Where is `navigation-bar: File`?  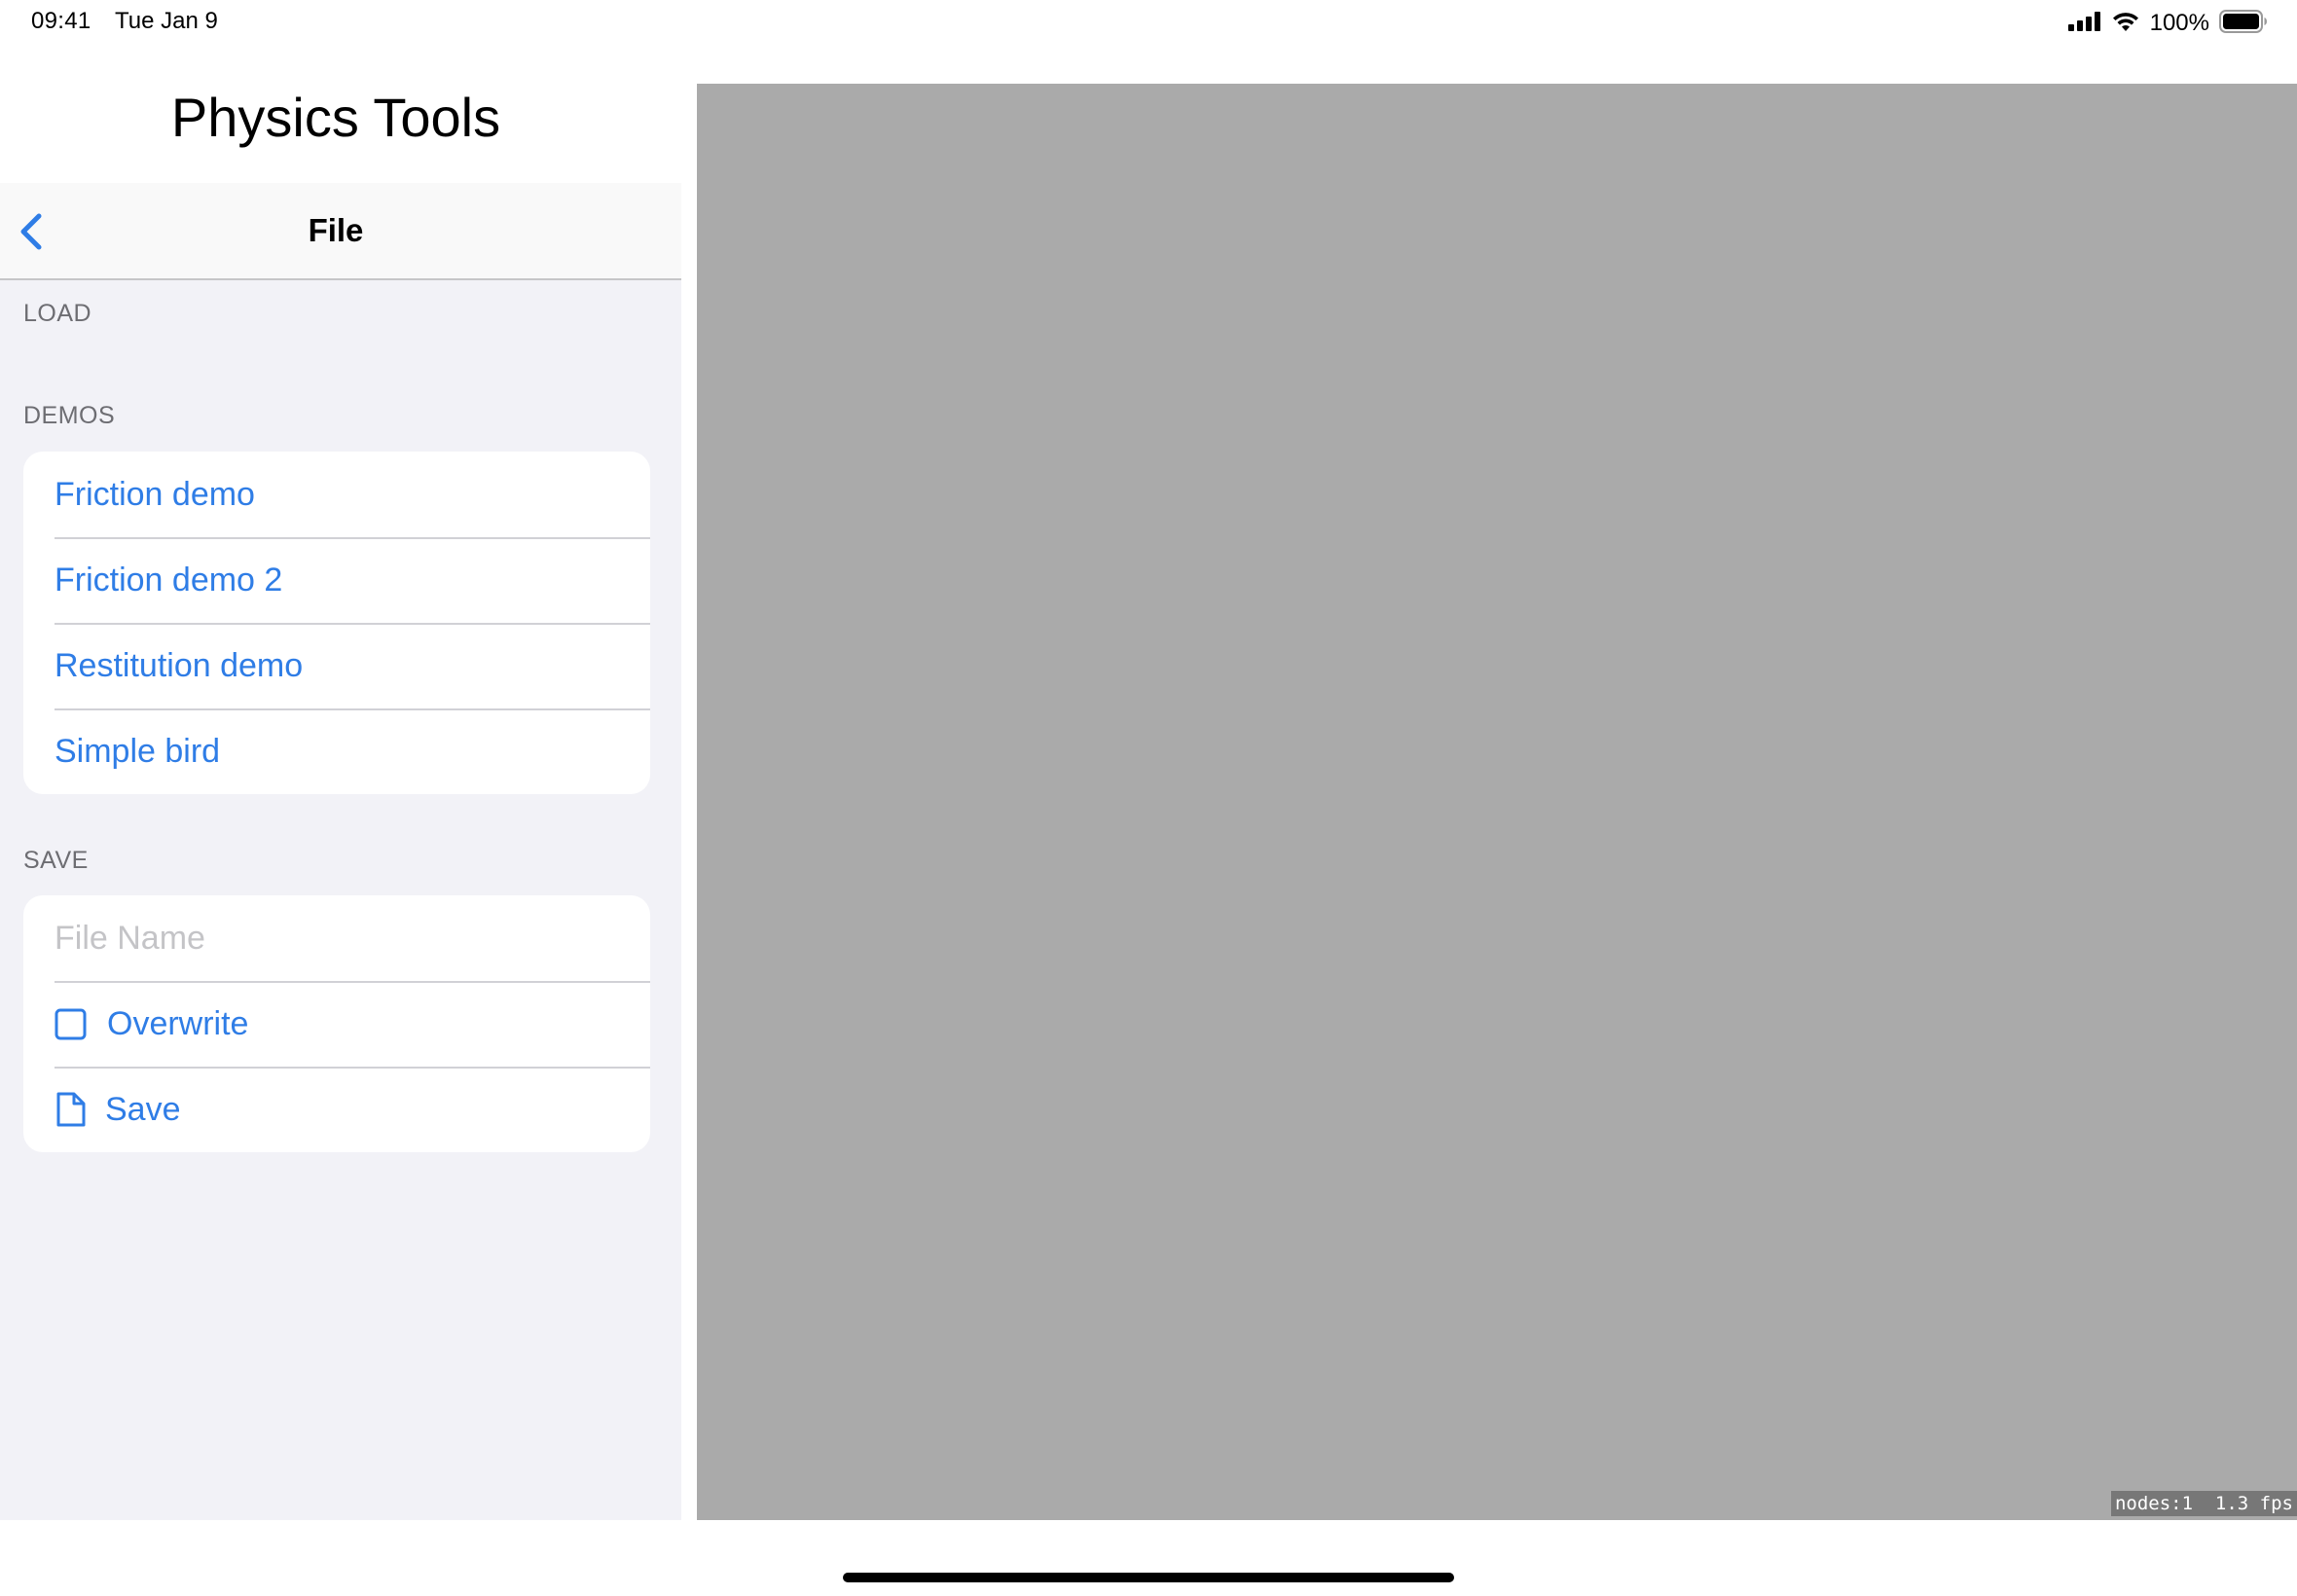
navigation-bar: File is located at coordinates (340, 231).